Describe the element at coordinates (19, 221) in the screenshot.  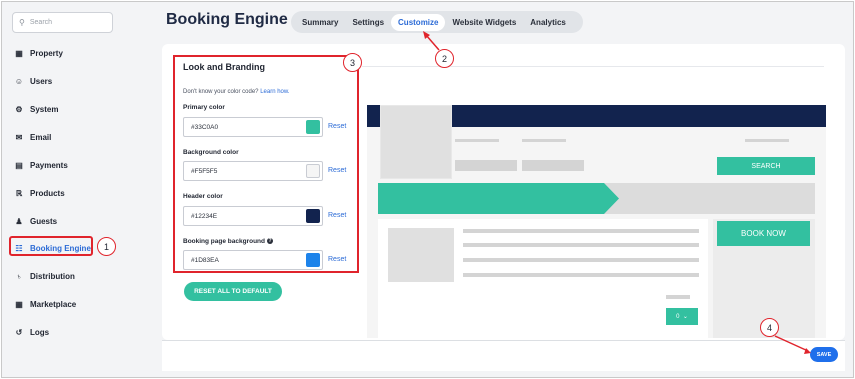
I see `person-icon: ♟` at that location.